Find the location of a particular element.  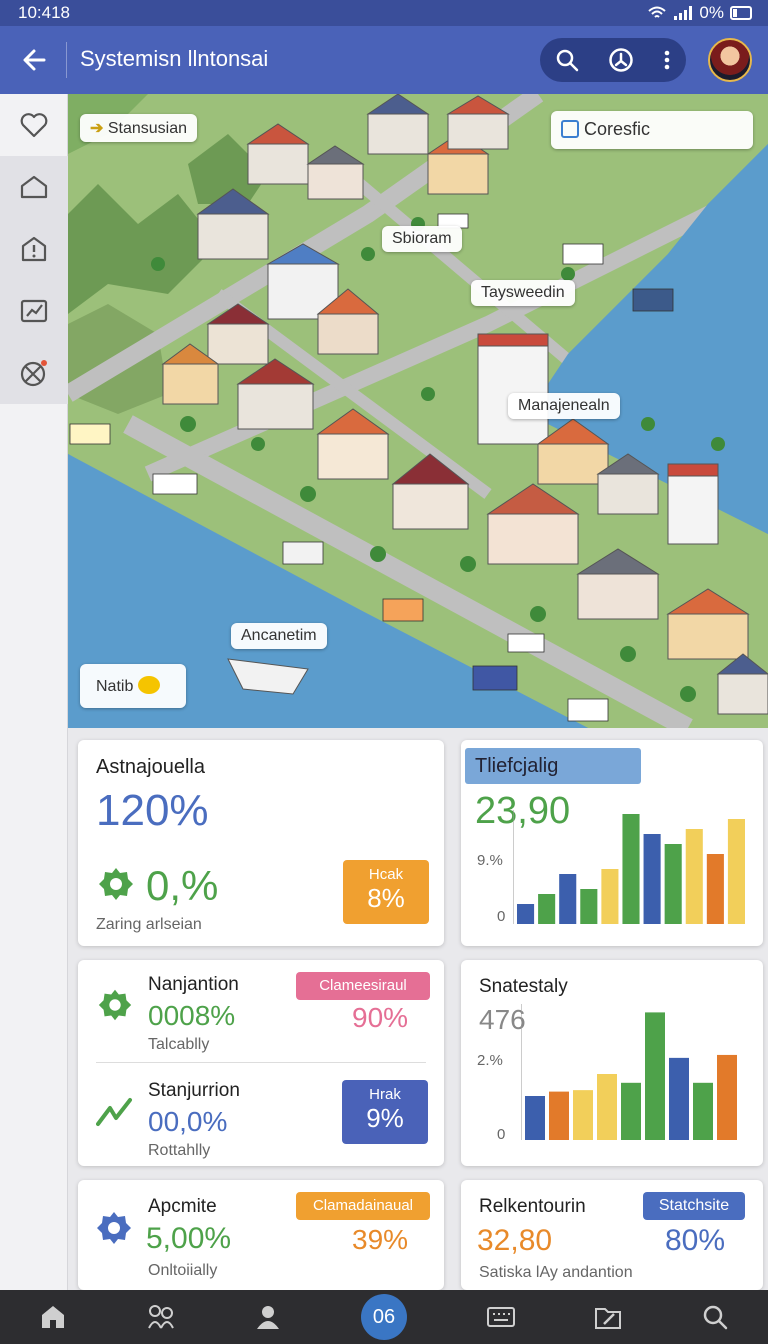

status-badge: Clamadainaual is located at coordinates (363, 1206).